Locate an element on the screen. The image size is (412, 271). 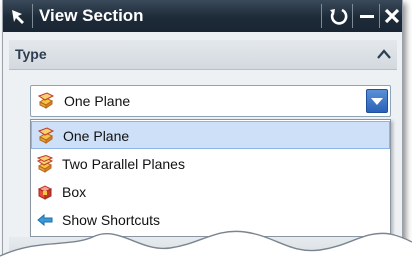
dropdown-item-label: Two Parallel Planes is located at coordinates (123, 164).